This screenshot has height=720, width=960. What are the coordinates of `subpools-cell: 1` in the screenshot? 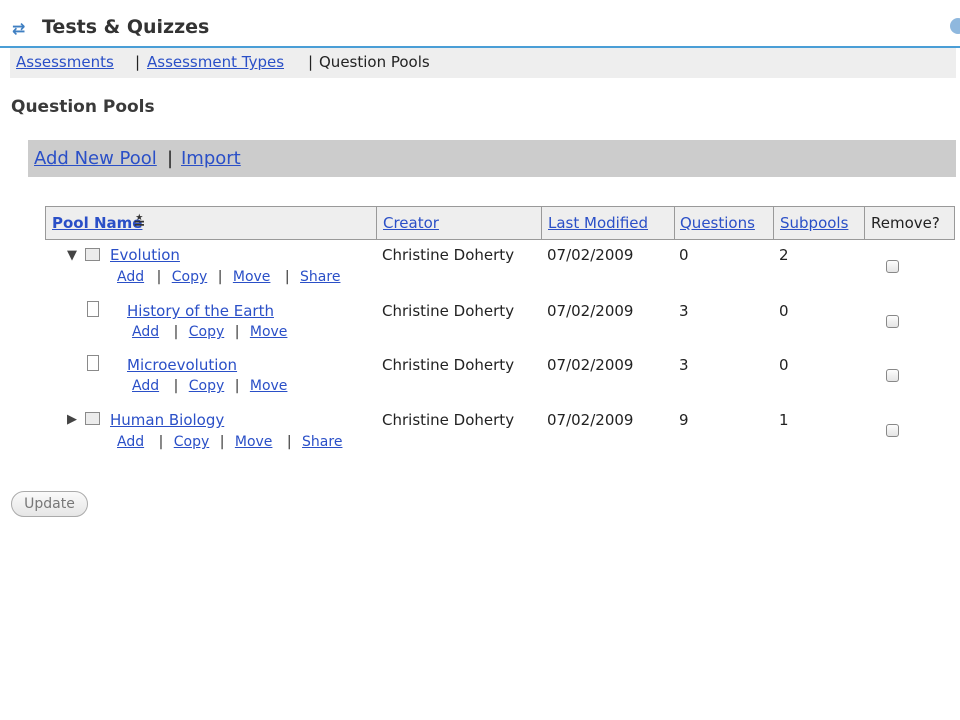 It's located at (784, 420).